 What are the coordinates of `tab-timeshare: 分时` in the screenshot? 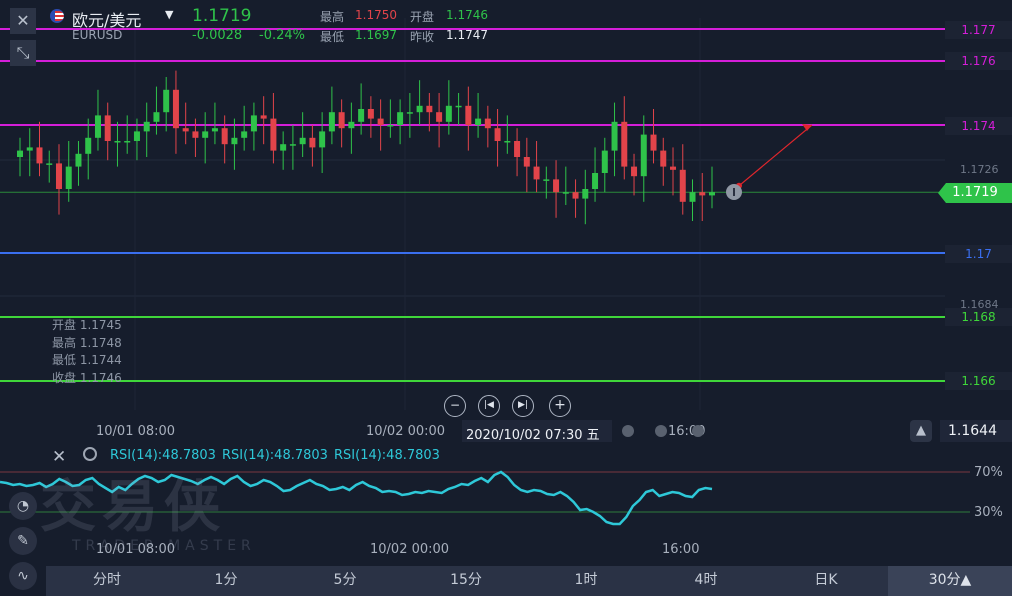 It's located at (107, 581).